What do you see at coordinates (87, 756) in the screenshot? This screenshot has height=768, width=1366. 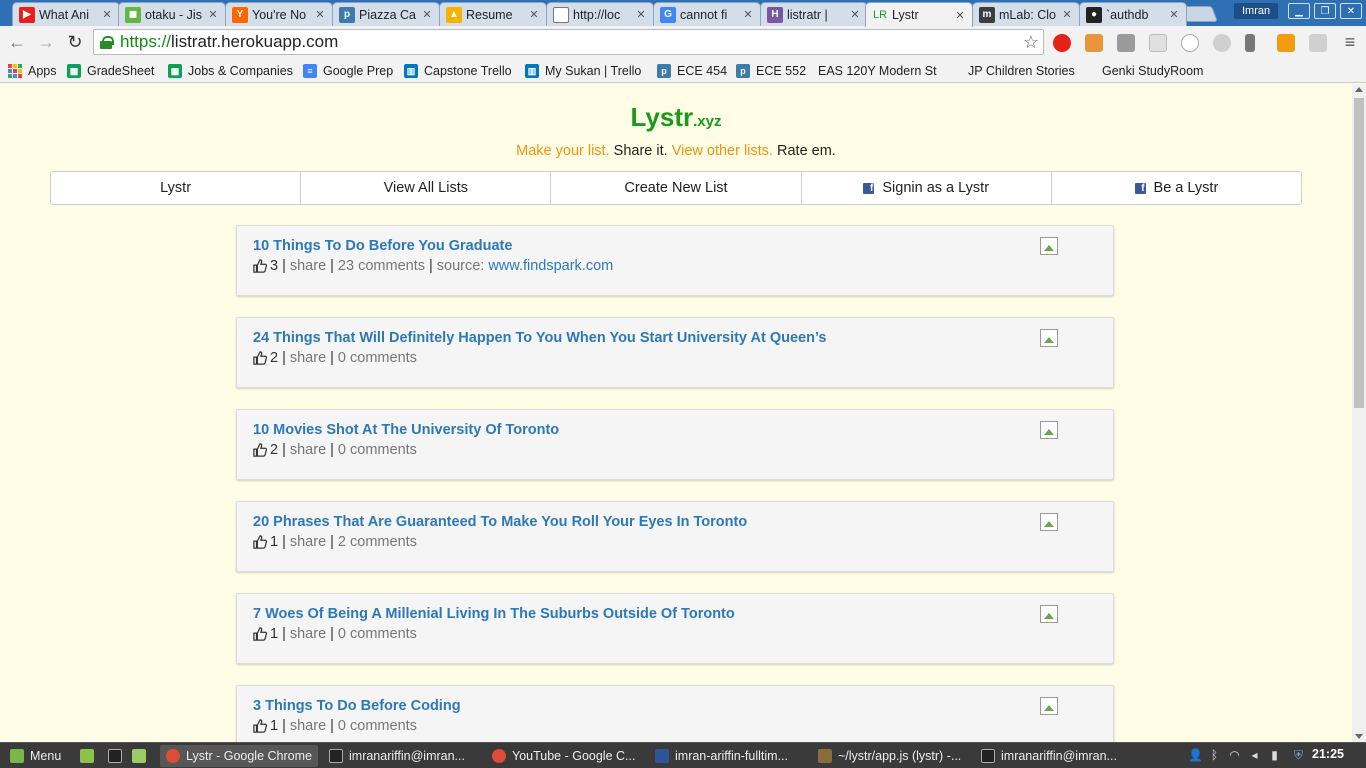 I see `show-desktop-button` at bounding box center [87, 756].